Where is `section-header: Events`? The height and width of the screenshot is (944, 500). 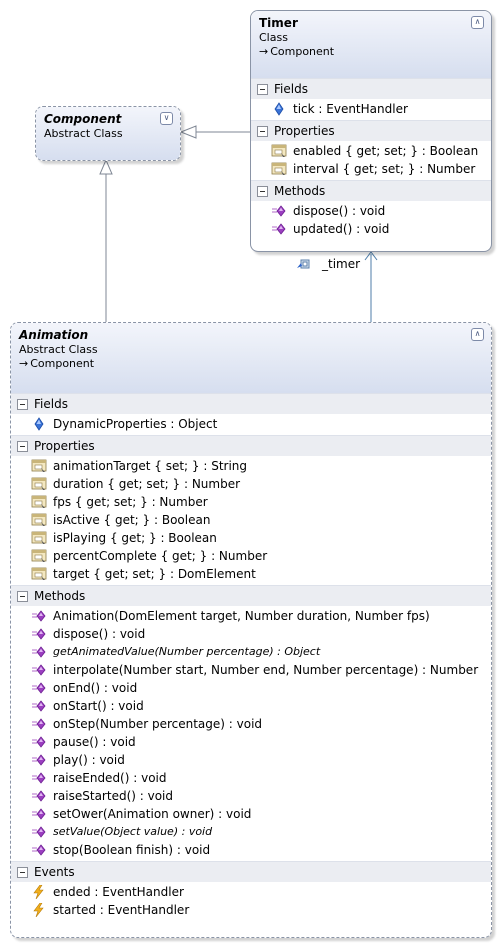
section-header: Events is located at coordinates (251, 871).